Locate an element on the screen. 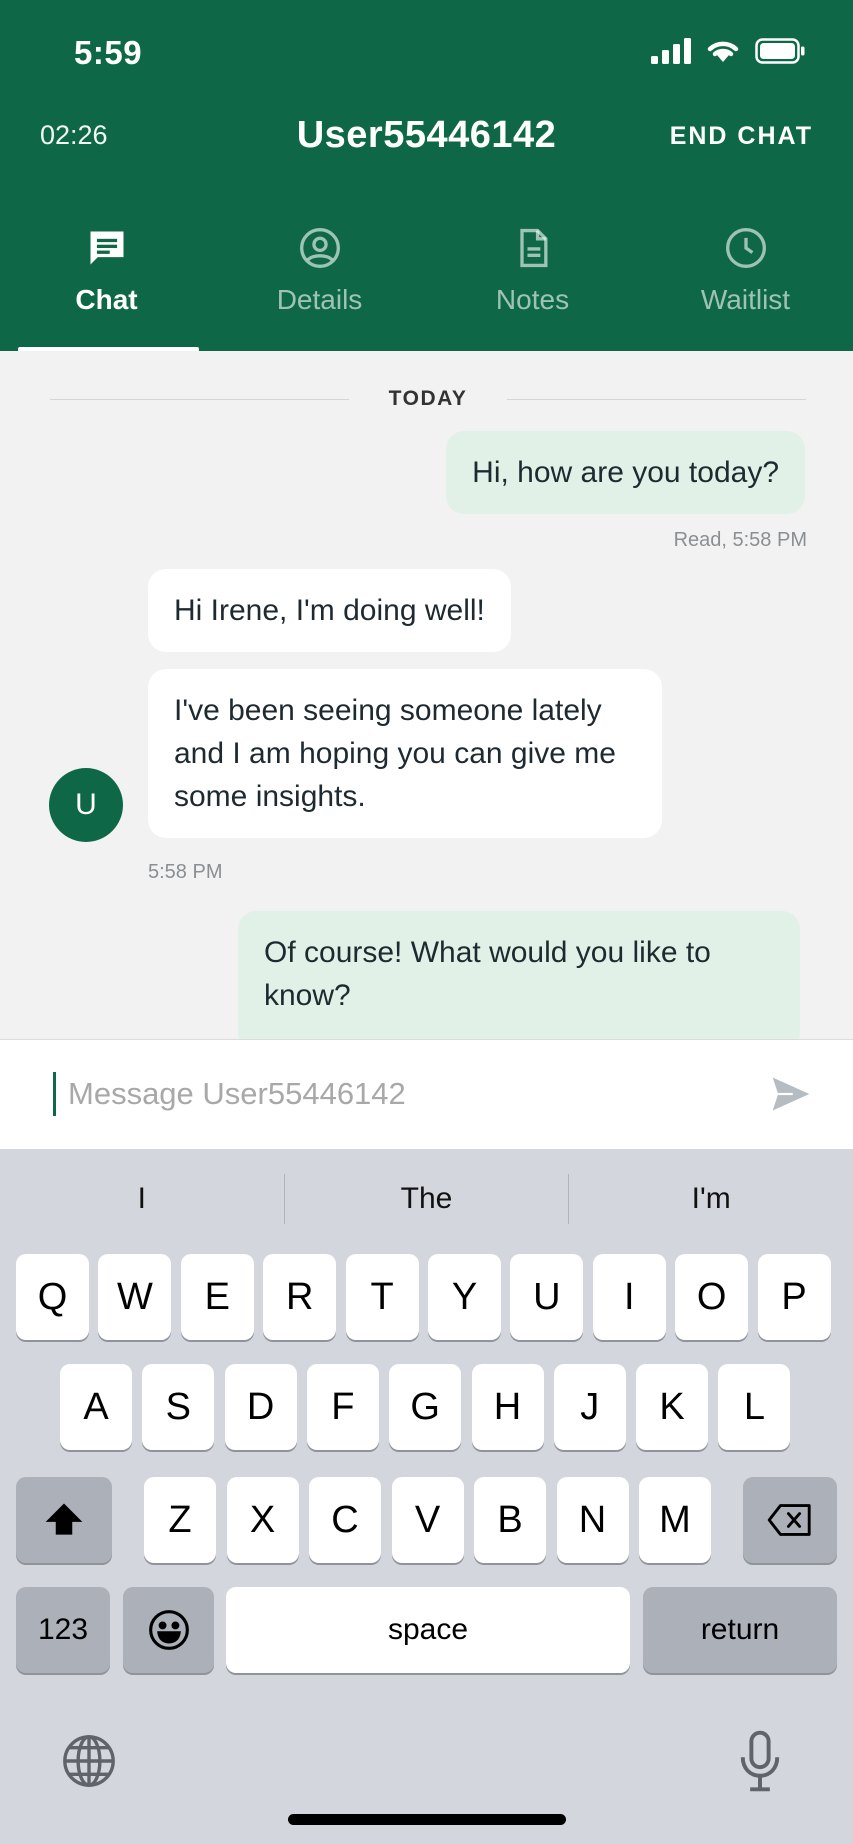 The image size is (853, 1844). avatar: U is located at coordinates (86, 805).